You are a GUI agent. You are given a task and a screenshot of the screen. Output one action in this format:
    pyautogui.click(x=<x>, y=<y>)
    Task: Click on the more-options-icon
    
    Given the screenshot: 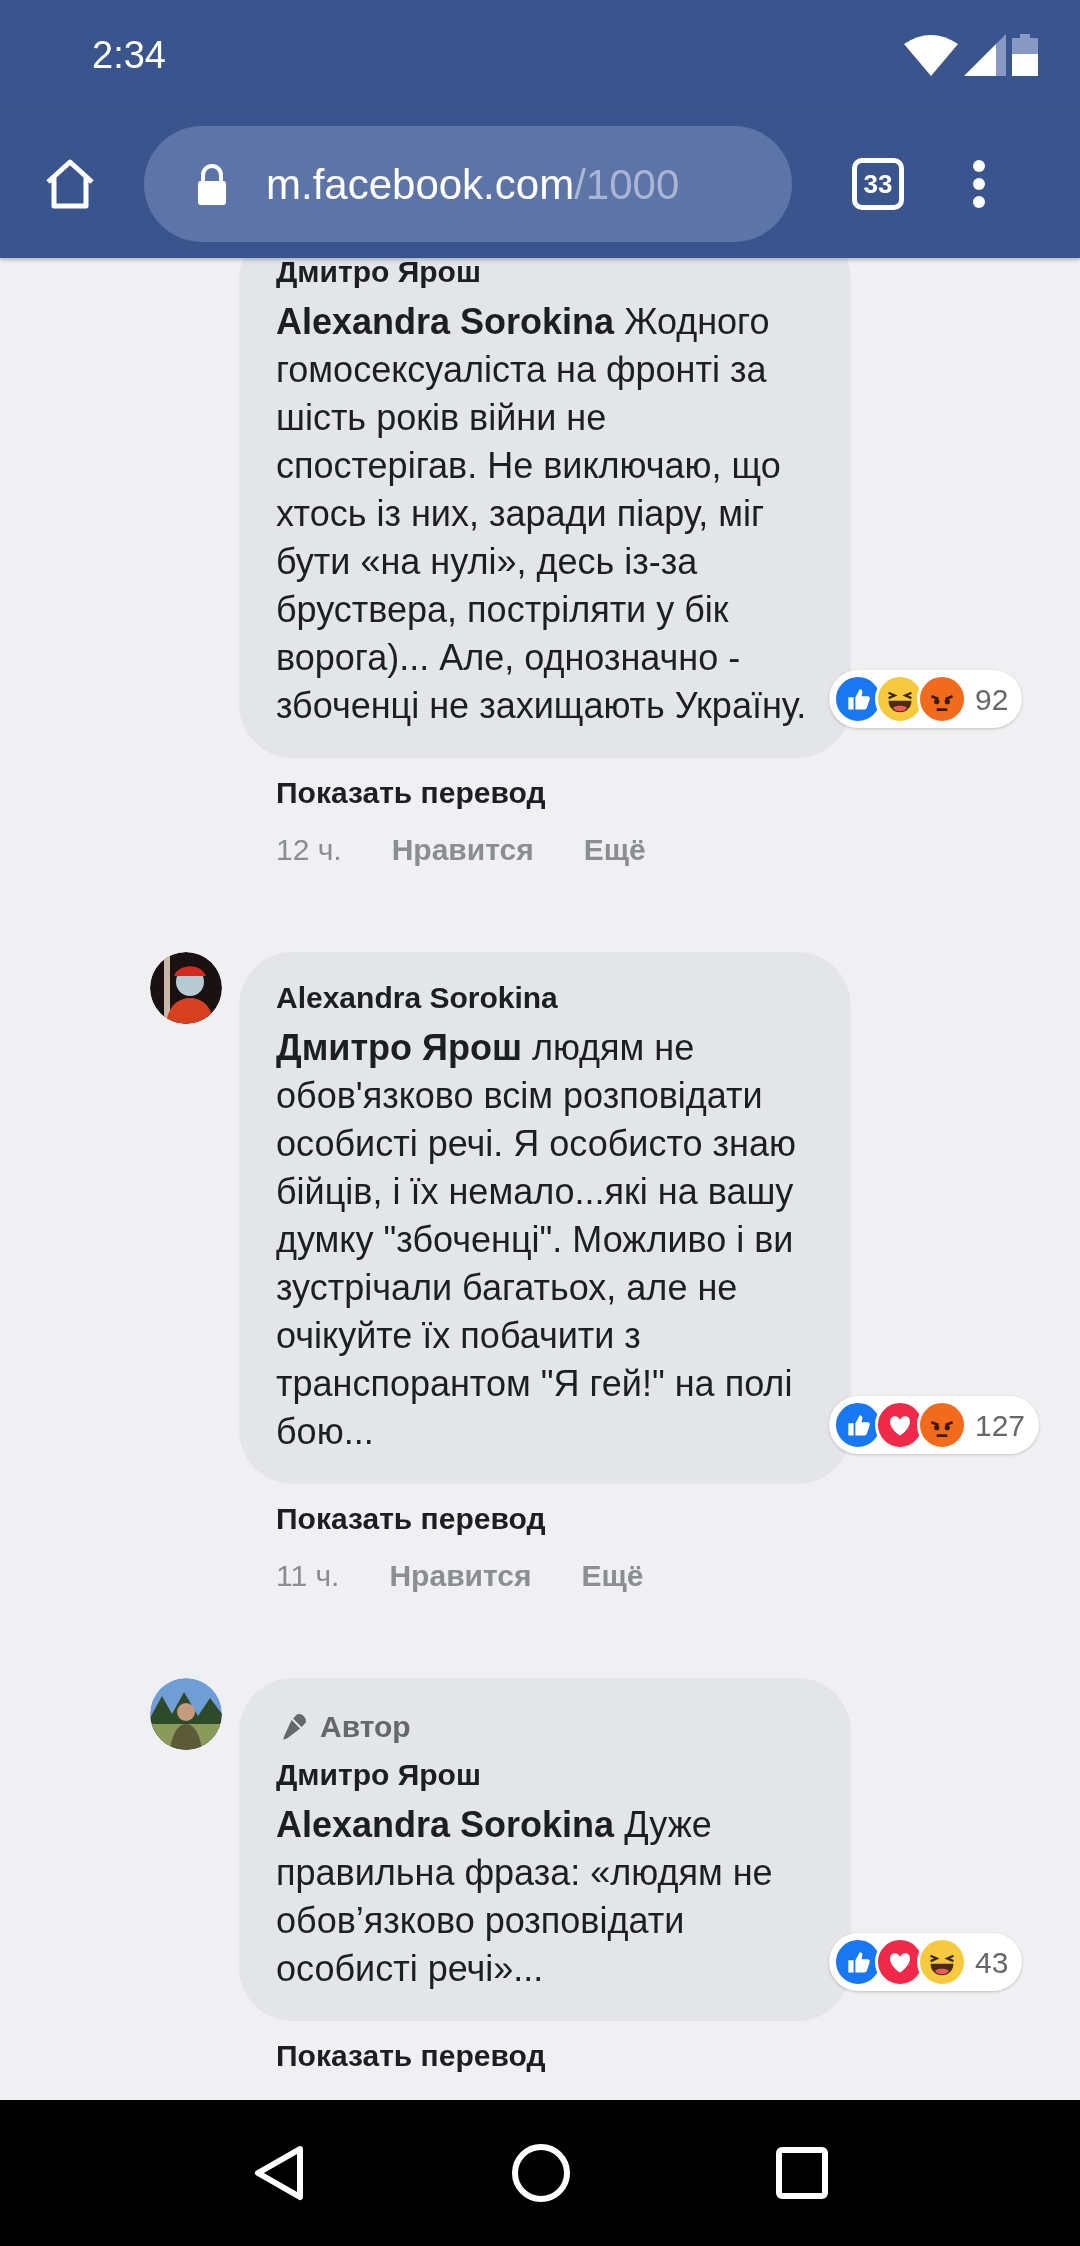 What is the action you would take?
    pyautogui.click(x=979, y=184)
    